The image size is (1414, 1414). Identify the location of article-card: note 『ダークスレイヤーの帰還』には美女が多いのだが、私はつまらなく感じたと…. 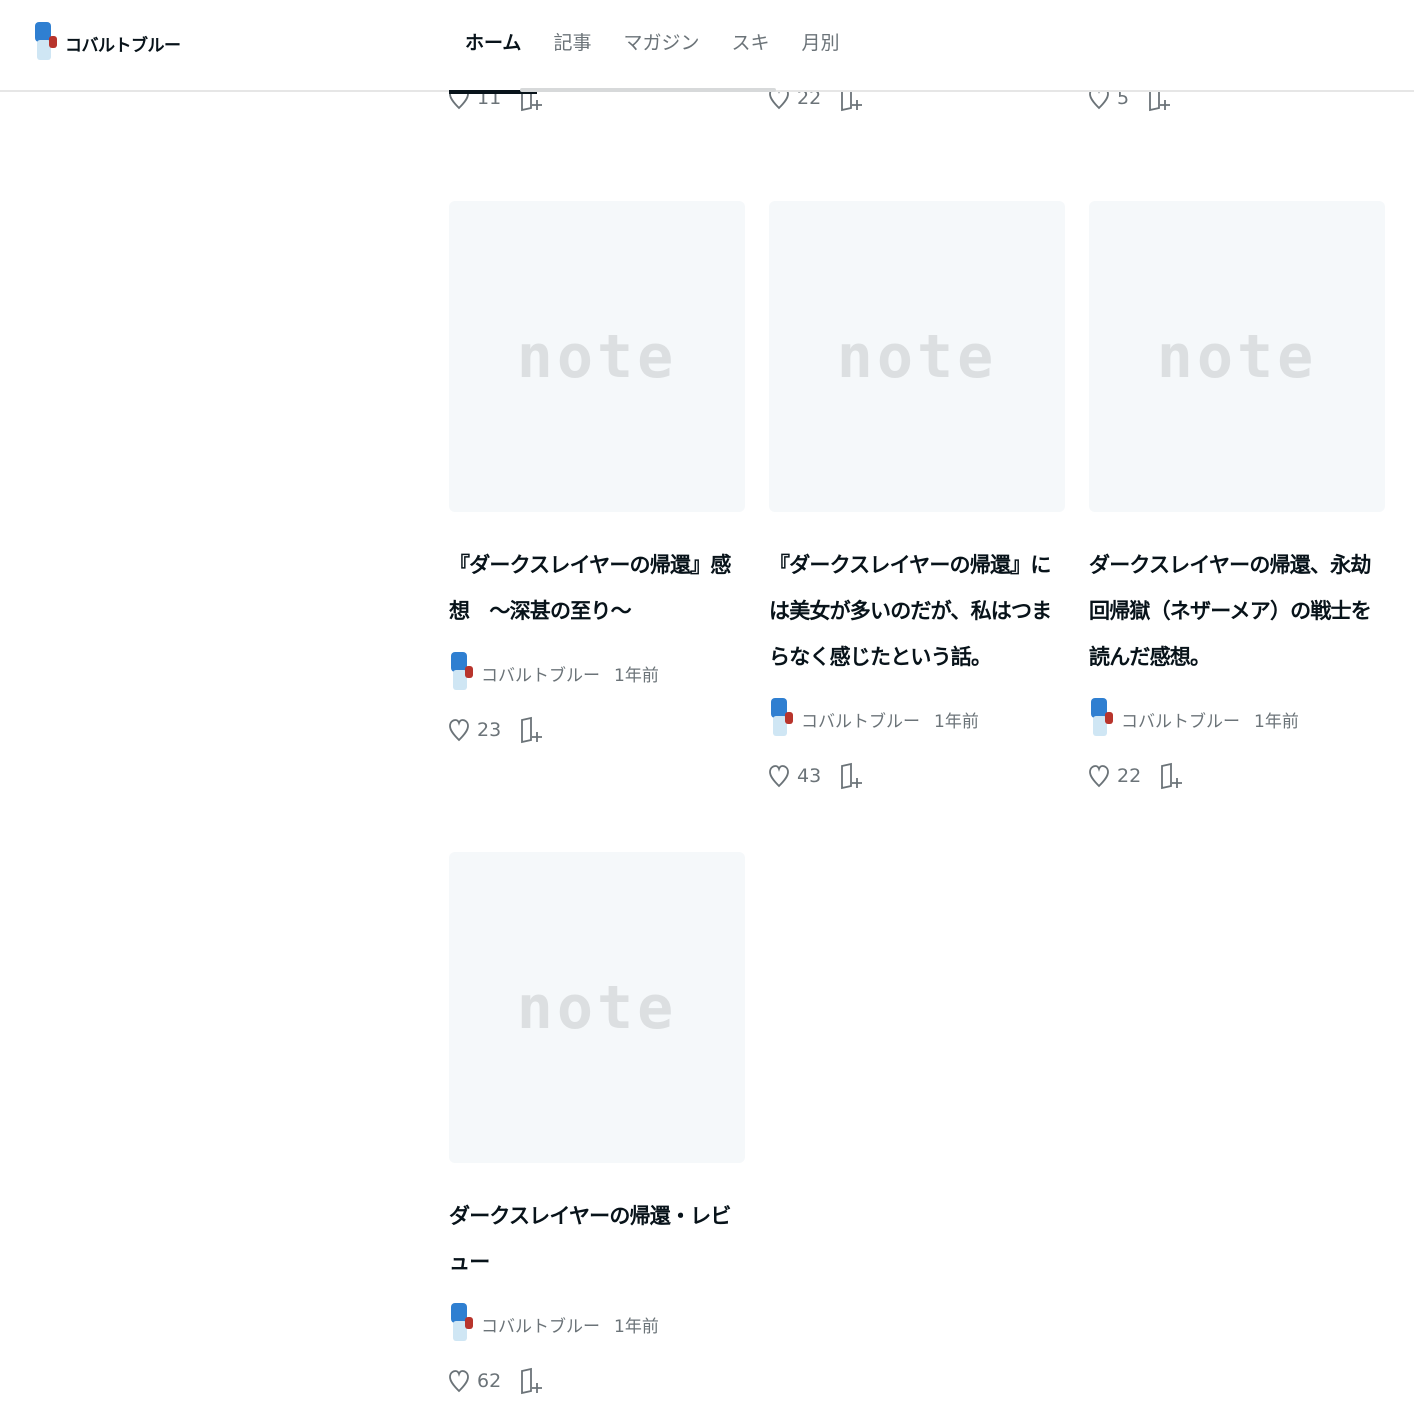
(917, 495).